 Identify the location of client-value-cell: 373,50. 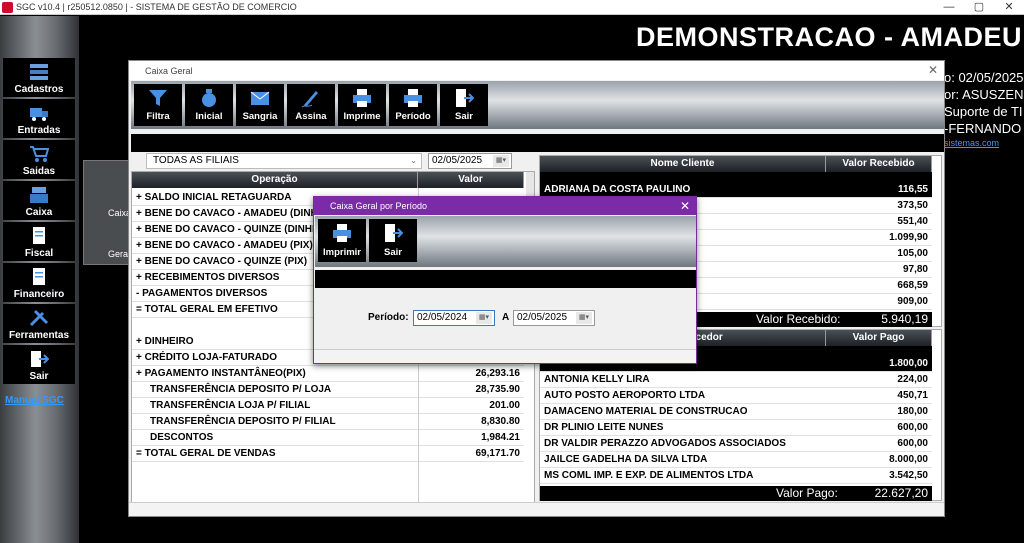
(912, 205).